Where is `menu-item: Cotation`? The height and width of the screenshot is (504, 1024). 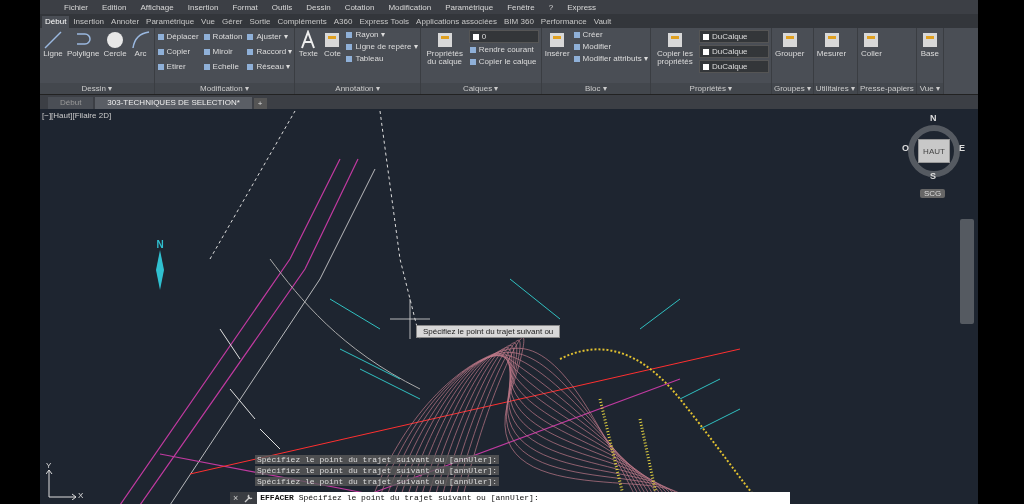
menu-item: Cotation is located at coordinates (359, 7).